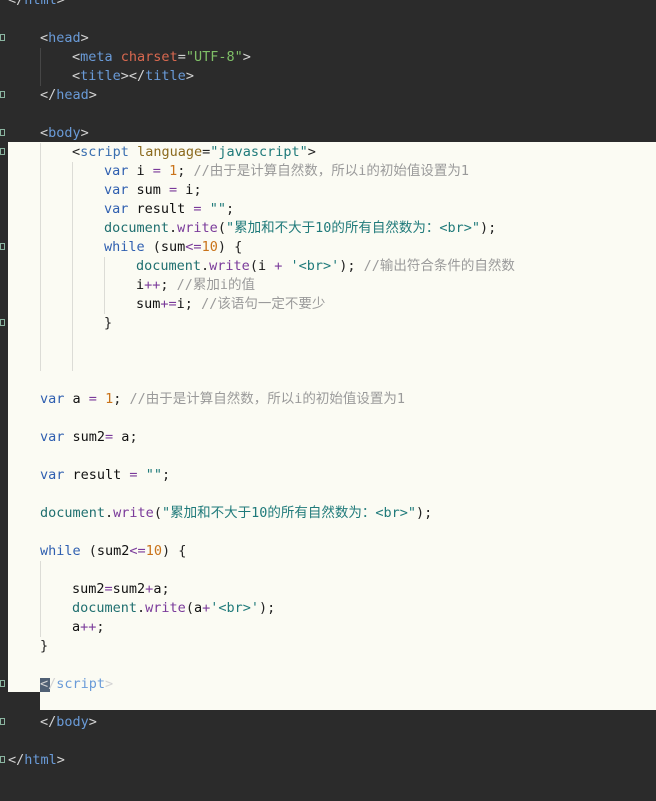 The width and height of the screenshot is (656, 801). I want to click on token-op: =, so click(108, 589).